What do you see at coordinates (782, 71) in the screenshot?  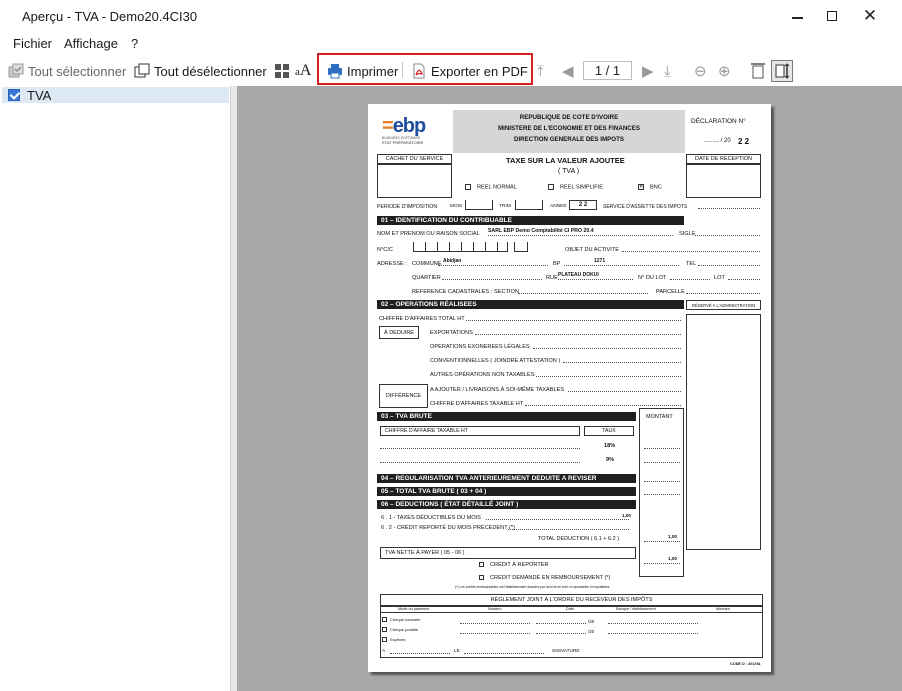 I see `fit-page-button` at bounding box center [782, 71].